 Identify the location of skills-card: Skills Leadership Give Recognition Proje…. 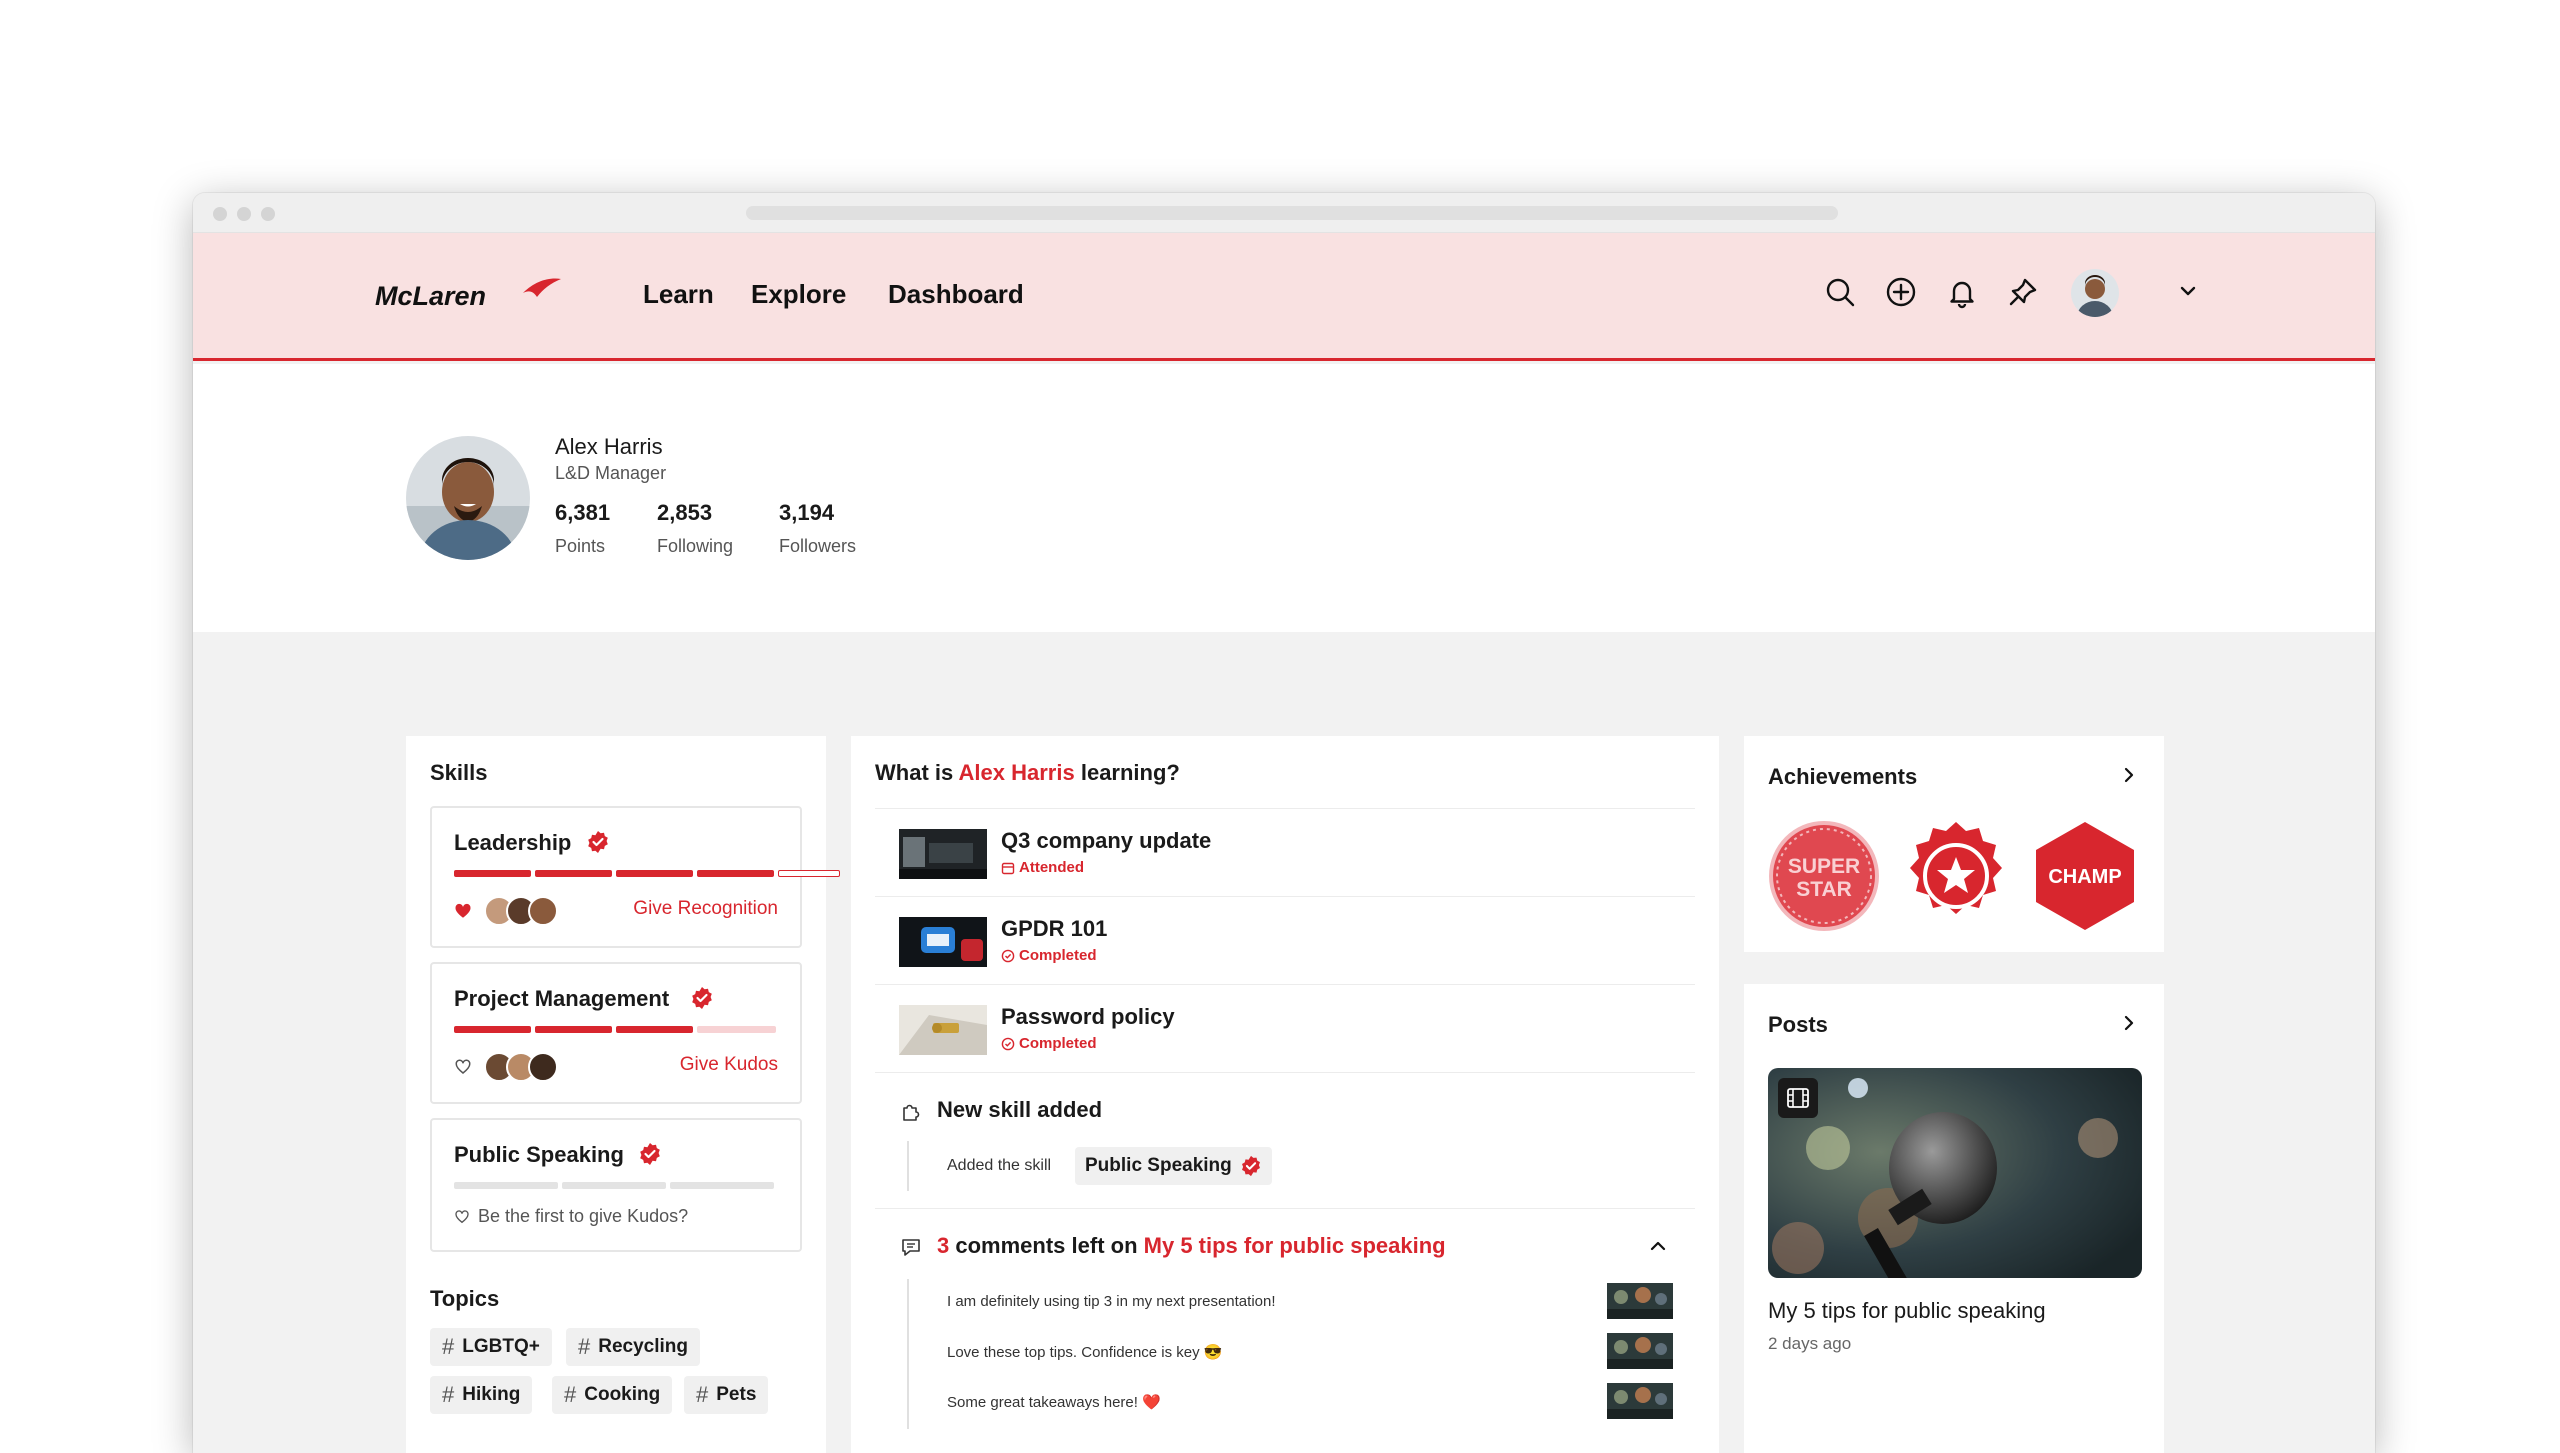
(623, 1094).